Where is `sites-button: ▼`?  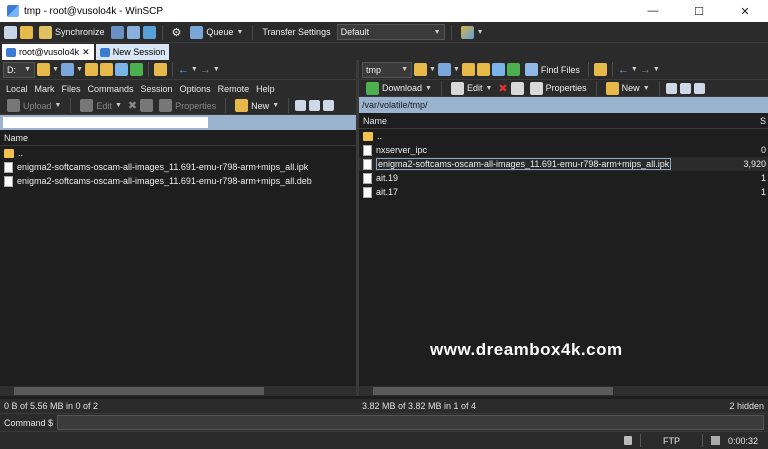 sites-button: ▼ is located at coordinates (472, 32).